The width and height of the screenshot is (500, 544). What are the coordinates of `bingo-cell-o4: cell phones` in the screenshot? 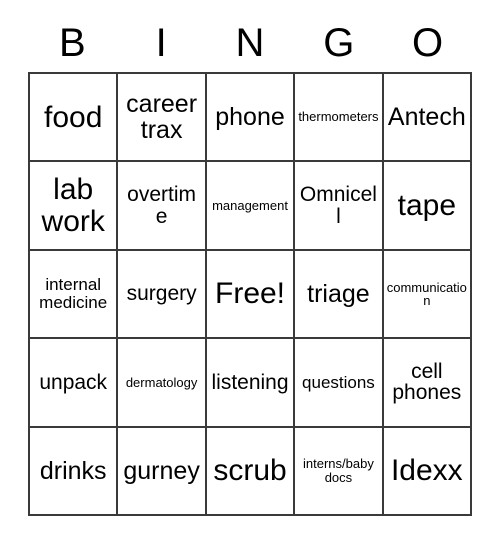 It's located at (428, 383).